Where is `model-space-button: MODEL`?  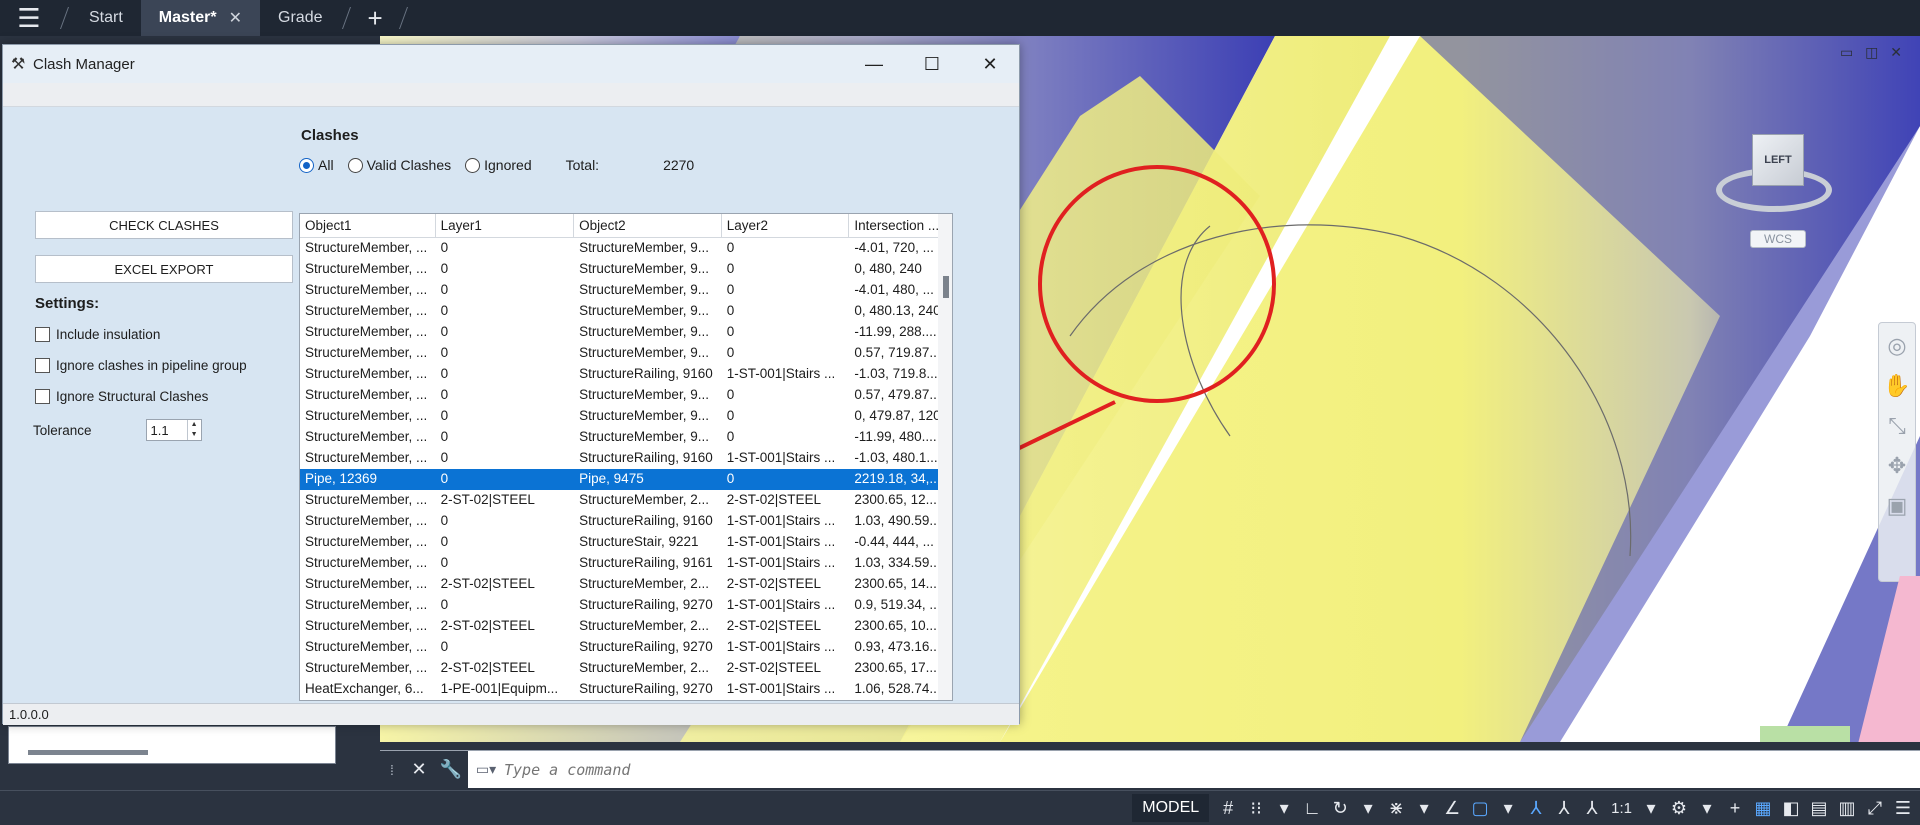
model-space-button: MODEL is located at coordinates (1171, 808).